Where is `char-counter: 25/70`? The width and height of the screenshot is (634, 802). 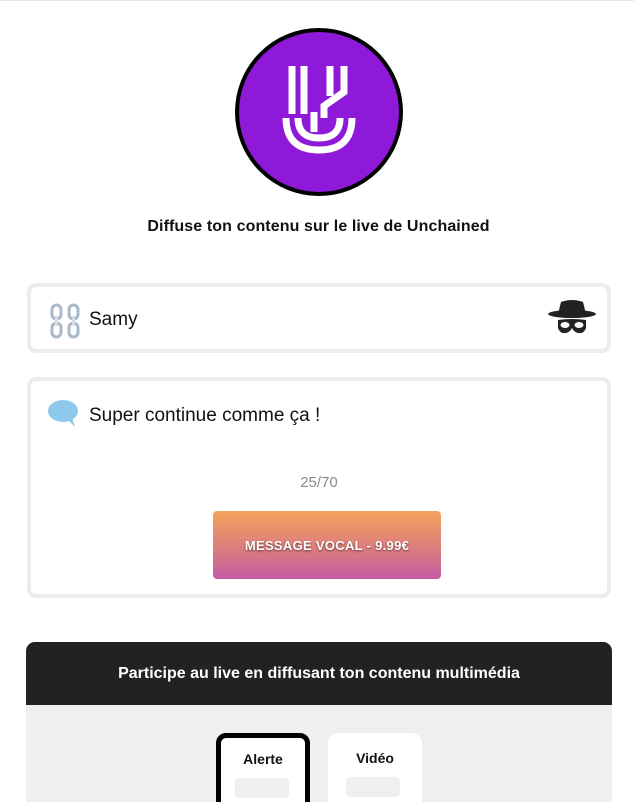 char-counter: 25/70 is located at coordinates (319, 482).